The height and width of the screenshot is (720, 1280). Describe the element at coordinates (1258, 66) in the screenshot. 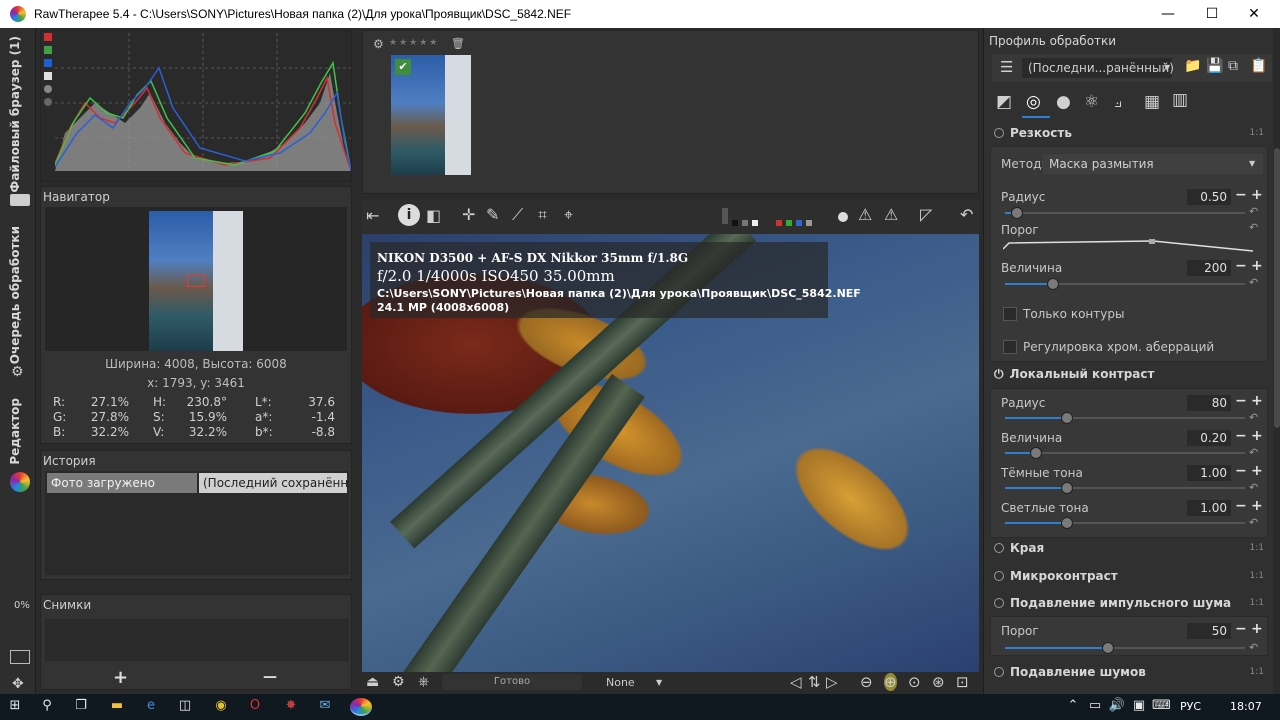

I see `paste-profile-icon: 📋` at that location.